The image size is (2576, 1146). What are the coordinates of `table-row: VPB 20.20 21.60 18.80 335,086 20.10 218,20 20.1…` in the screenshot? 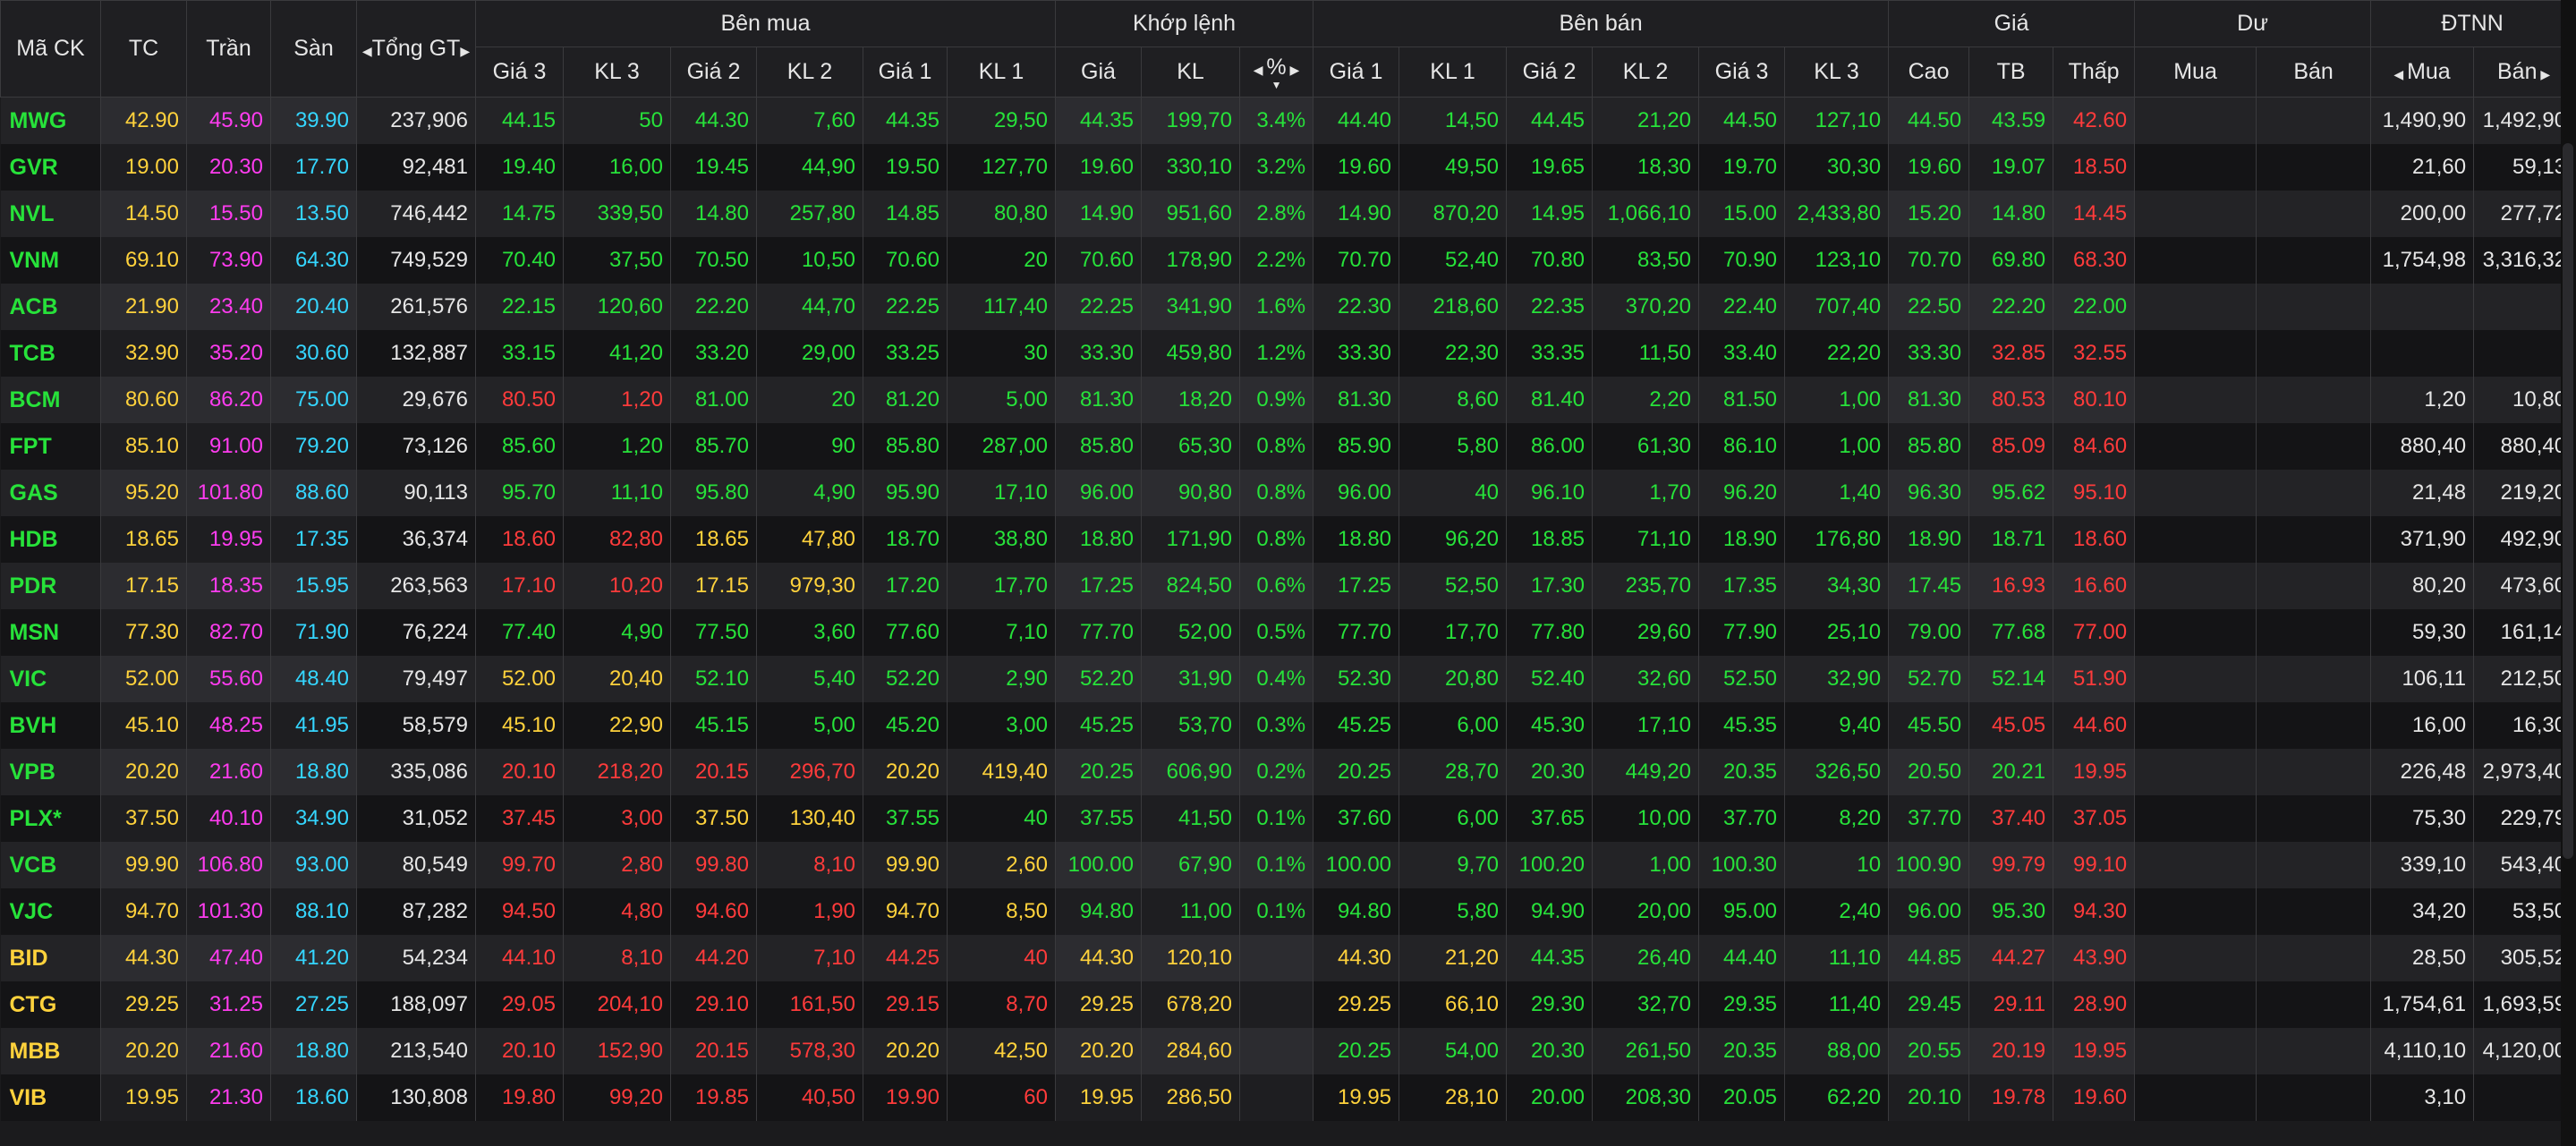 It's located at (1287, 772).